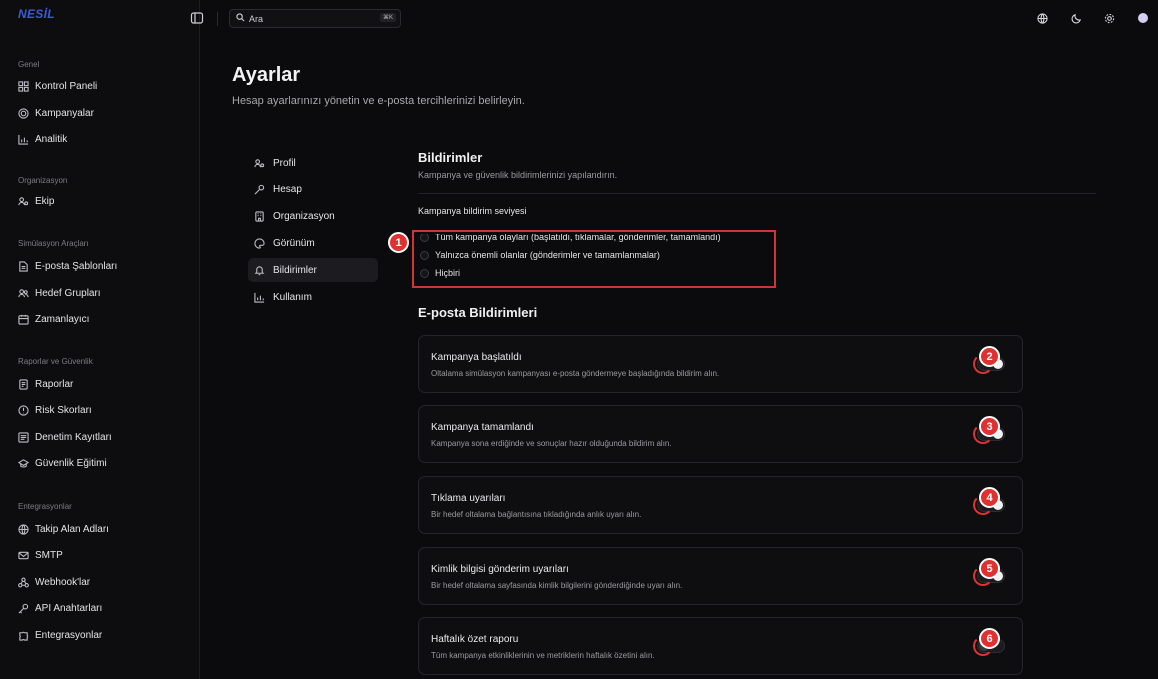  Describe the element at coordinates (217, 19) in the screenshot. I see `topbar-divider` at that location.